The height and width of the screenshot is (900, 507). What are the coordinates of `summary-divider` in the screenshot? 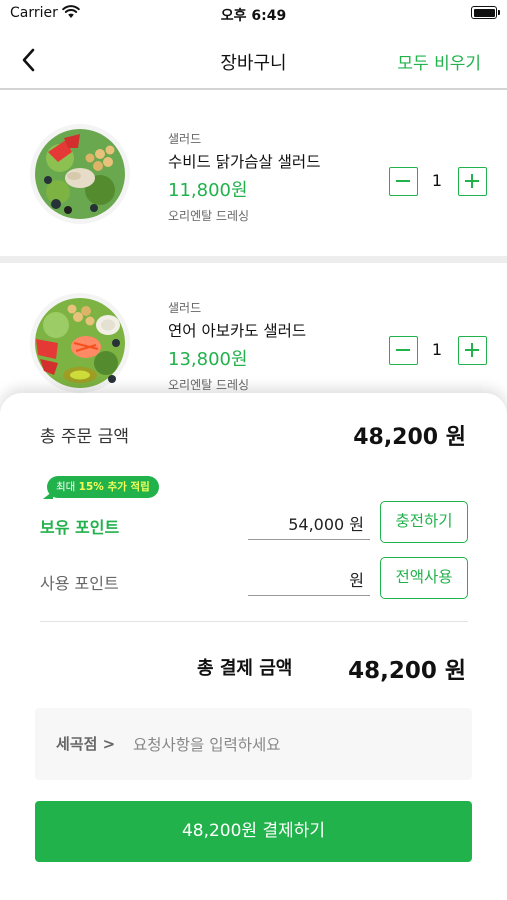 It's located at (254, 621).